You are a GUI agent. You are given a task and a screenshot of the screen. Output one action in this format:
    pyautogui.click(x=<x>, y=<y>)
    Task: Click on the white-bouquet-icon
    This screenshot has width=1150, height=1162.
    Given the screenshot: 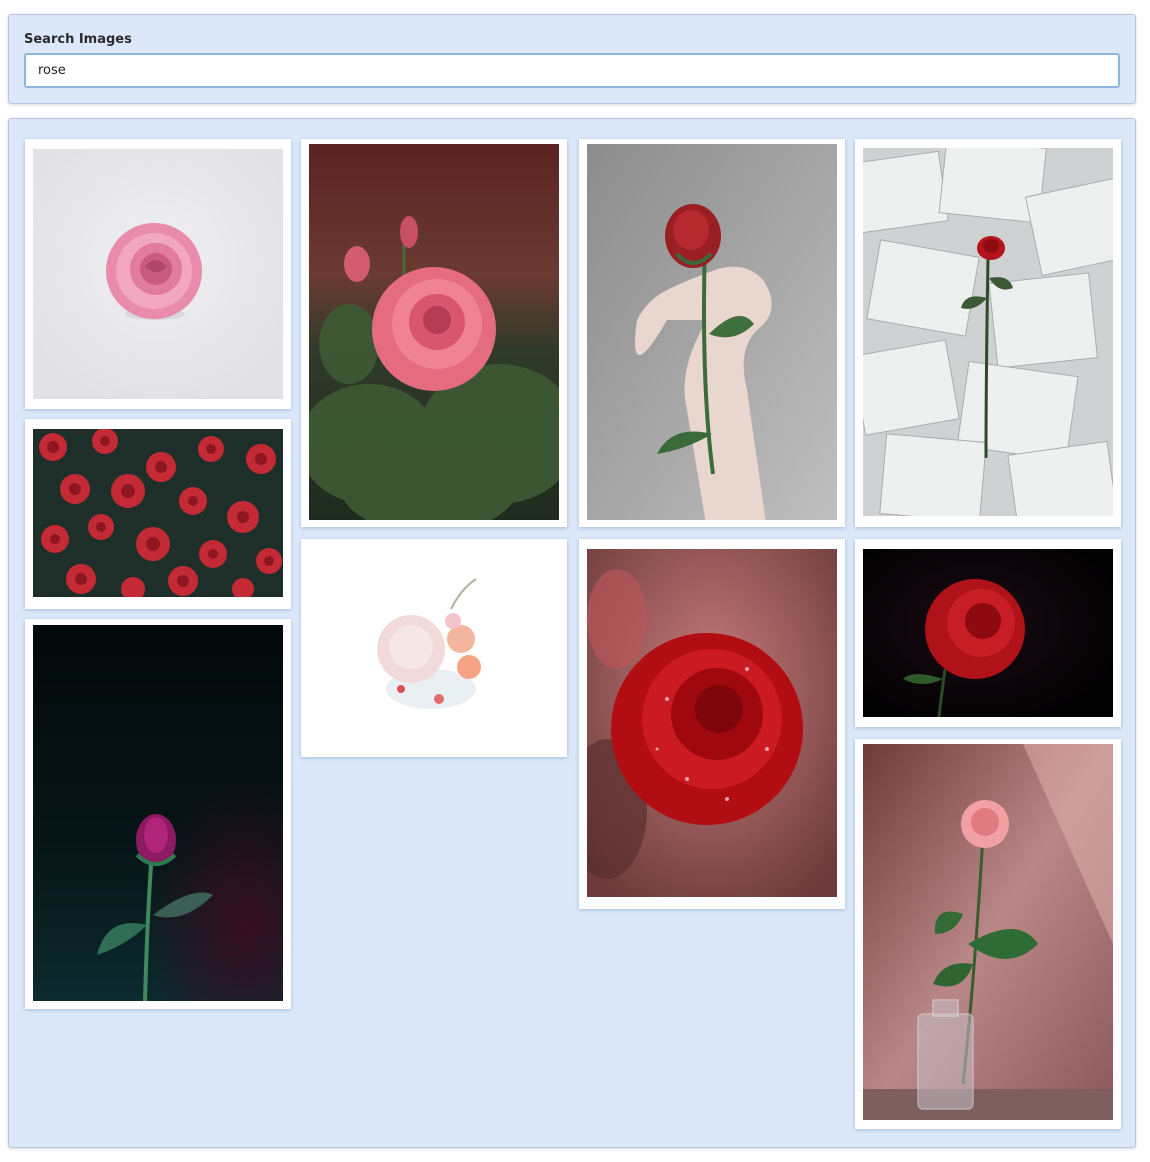 What is the action you would take?
    pyautogui.click(x=434, y=648)
    